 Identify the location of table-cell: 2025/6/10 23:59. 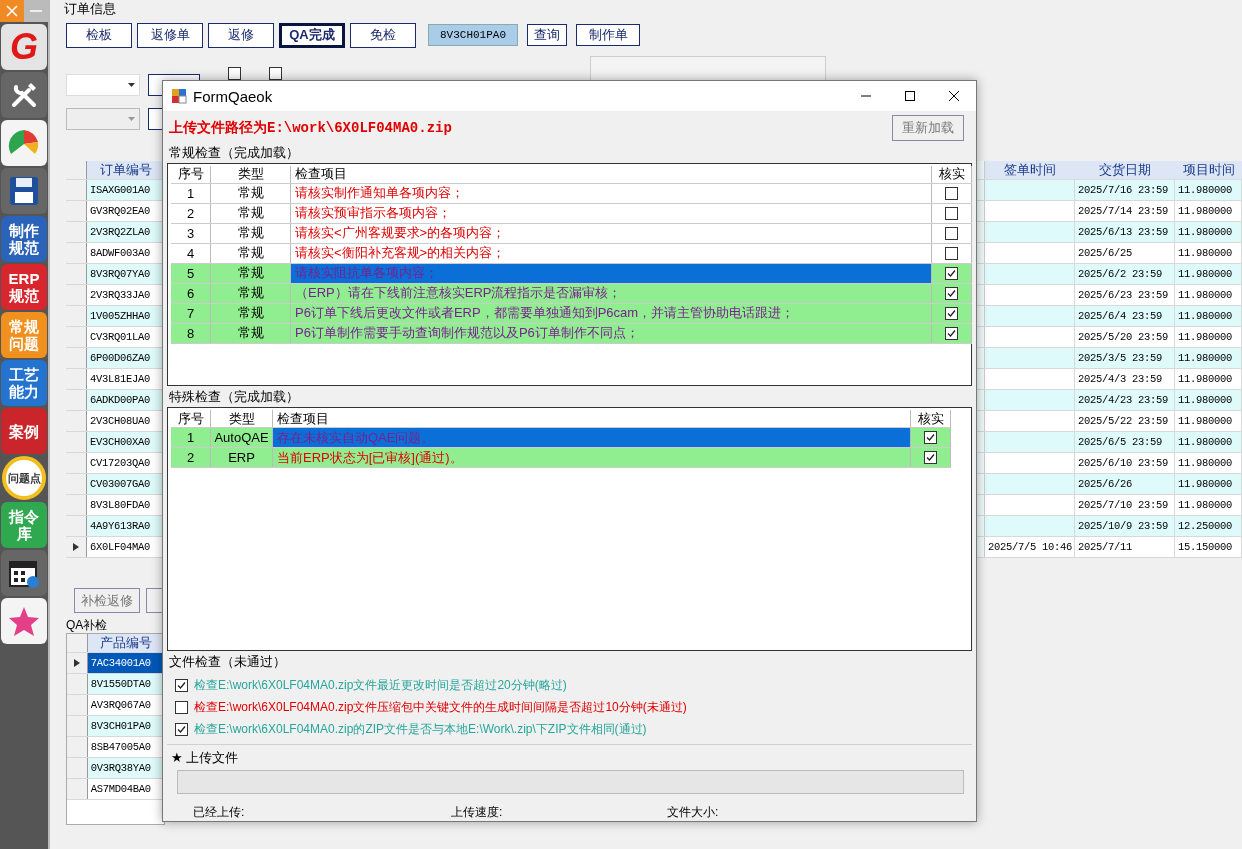
(1125, 463).